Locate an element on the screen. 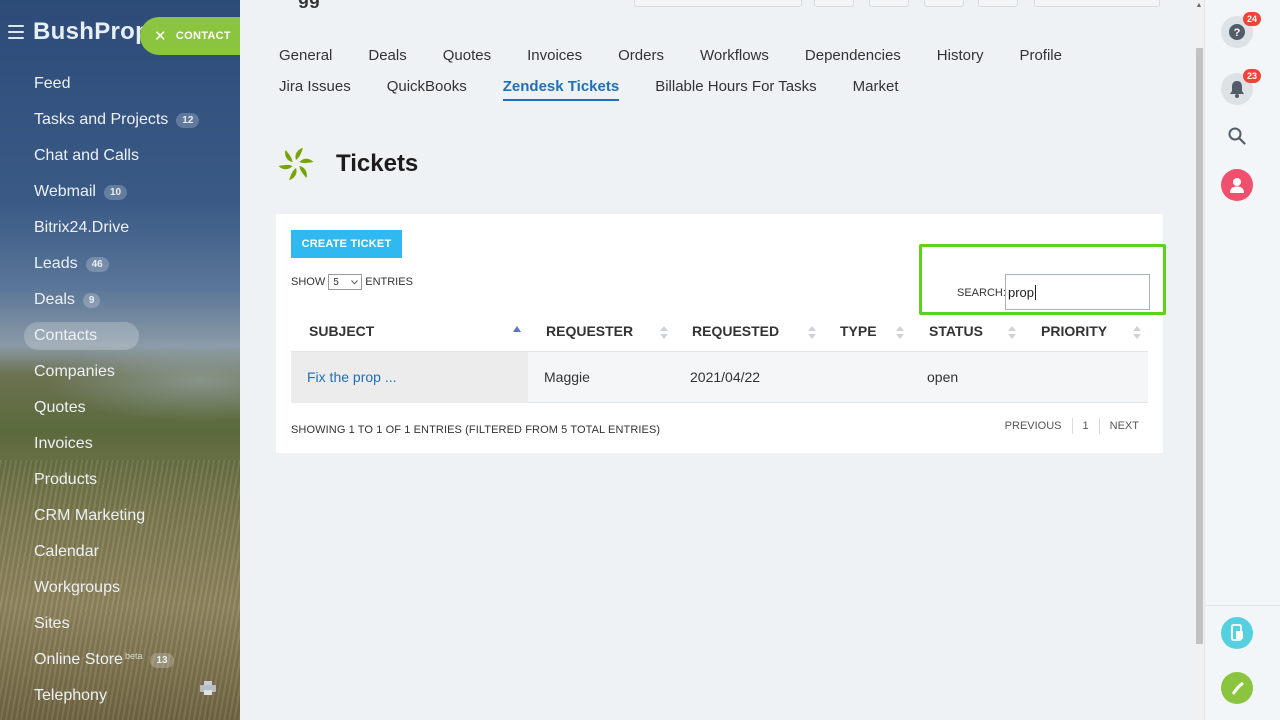  help-badge: 24 is located at coordinates (1252, 19).